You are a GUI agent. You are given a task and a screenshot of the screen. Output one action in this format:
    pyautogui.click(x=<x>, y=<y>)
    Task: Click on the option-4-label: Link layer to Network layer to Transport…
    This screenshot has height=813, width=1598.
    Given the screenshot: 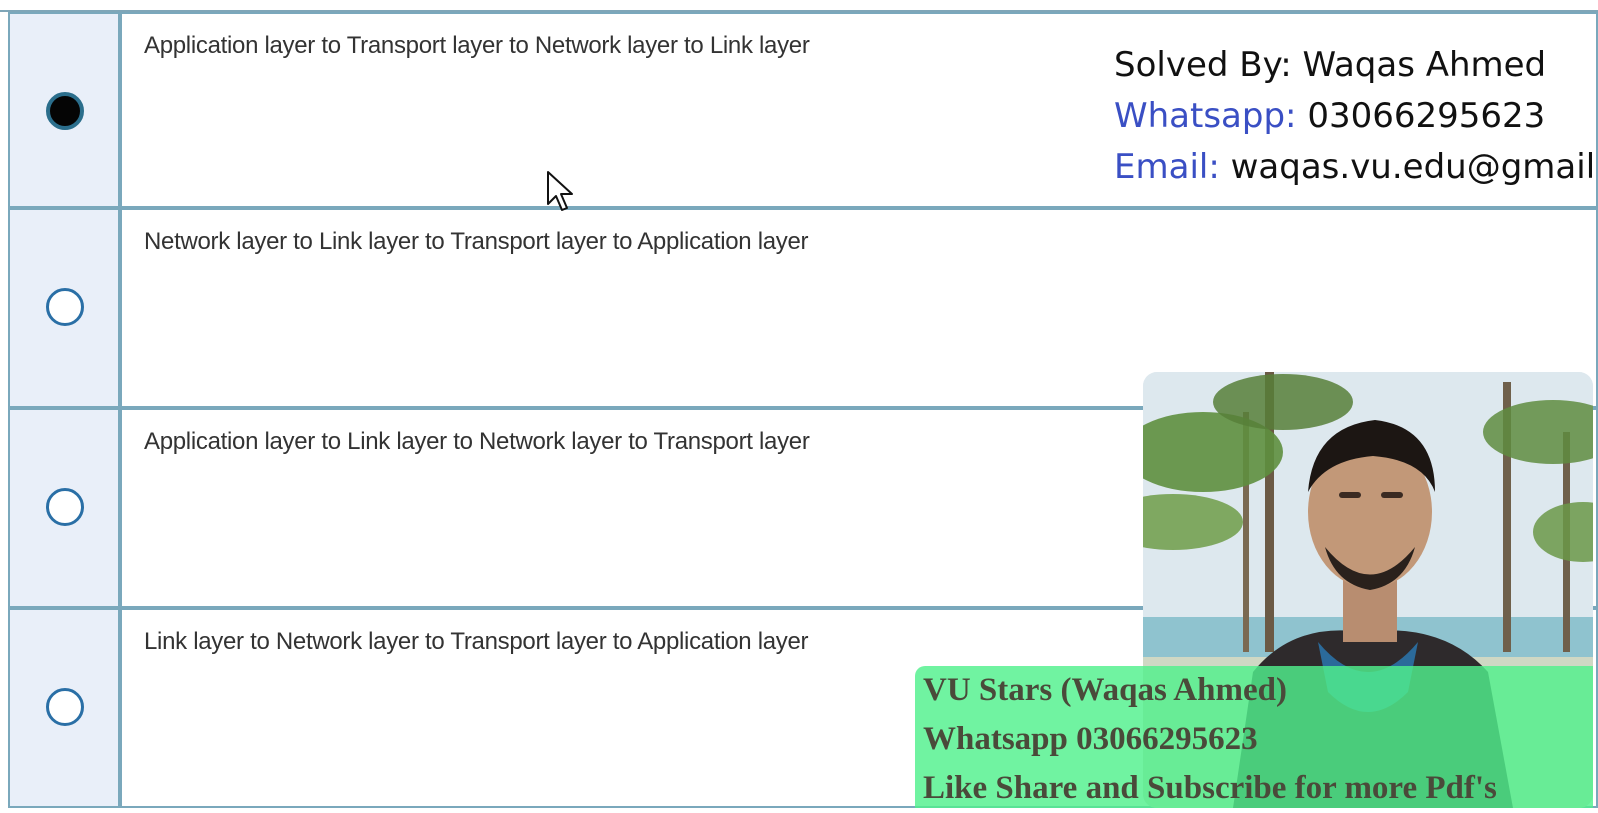 What is the action you would take?
    pyautogui.click(x=476, y=642)
    